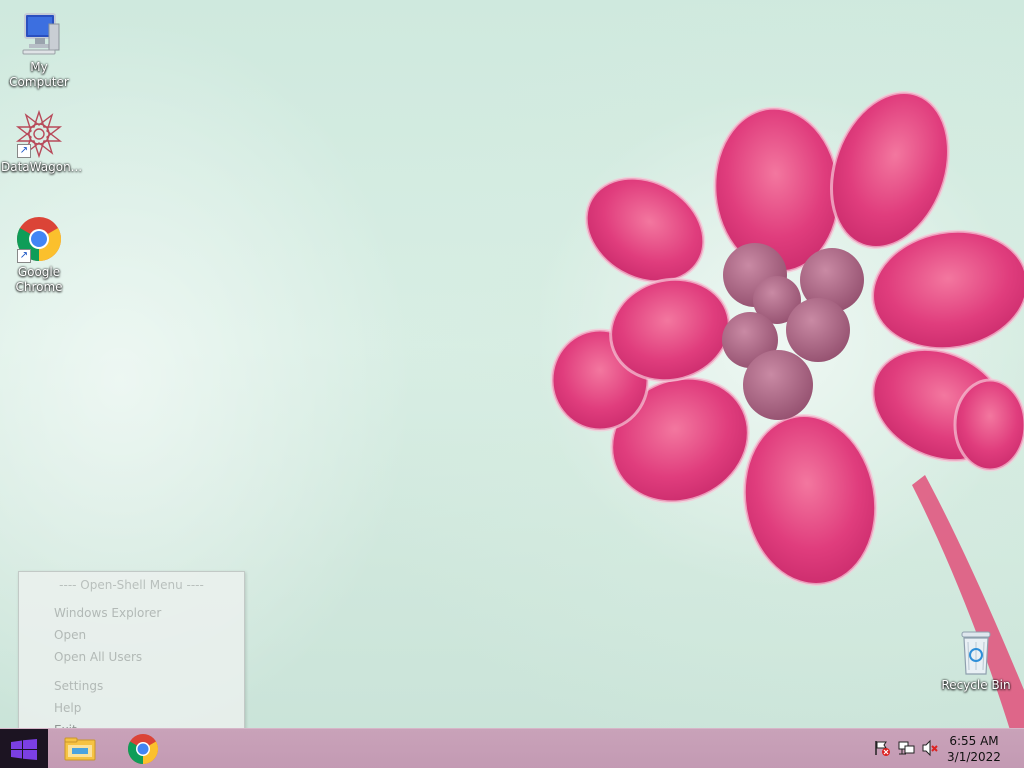 This screenshot has height=768, width=1024. I want to click on chrome-icon, so click(143, 749).